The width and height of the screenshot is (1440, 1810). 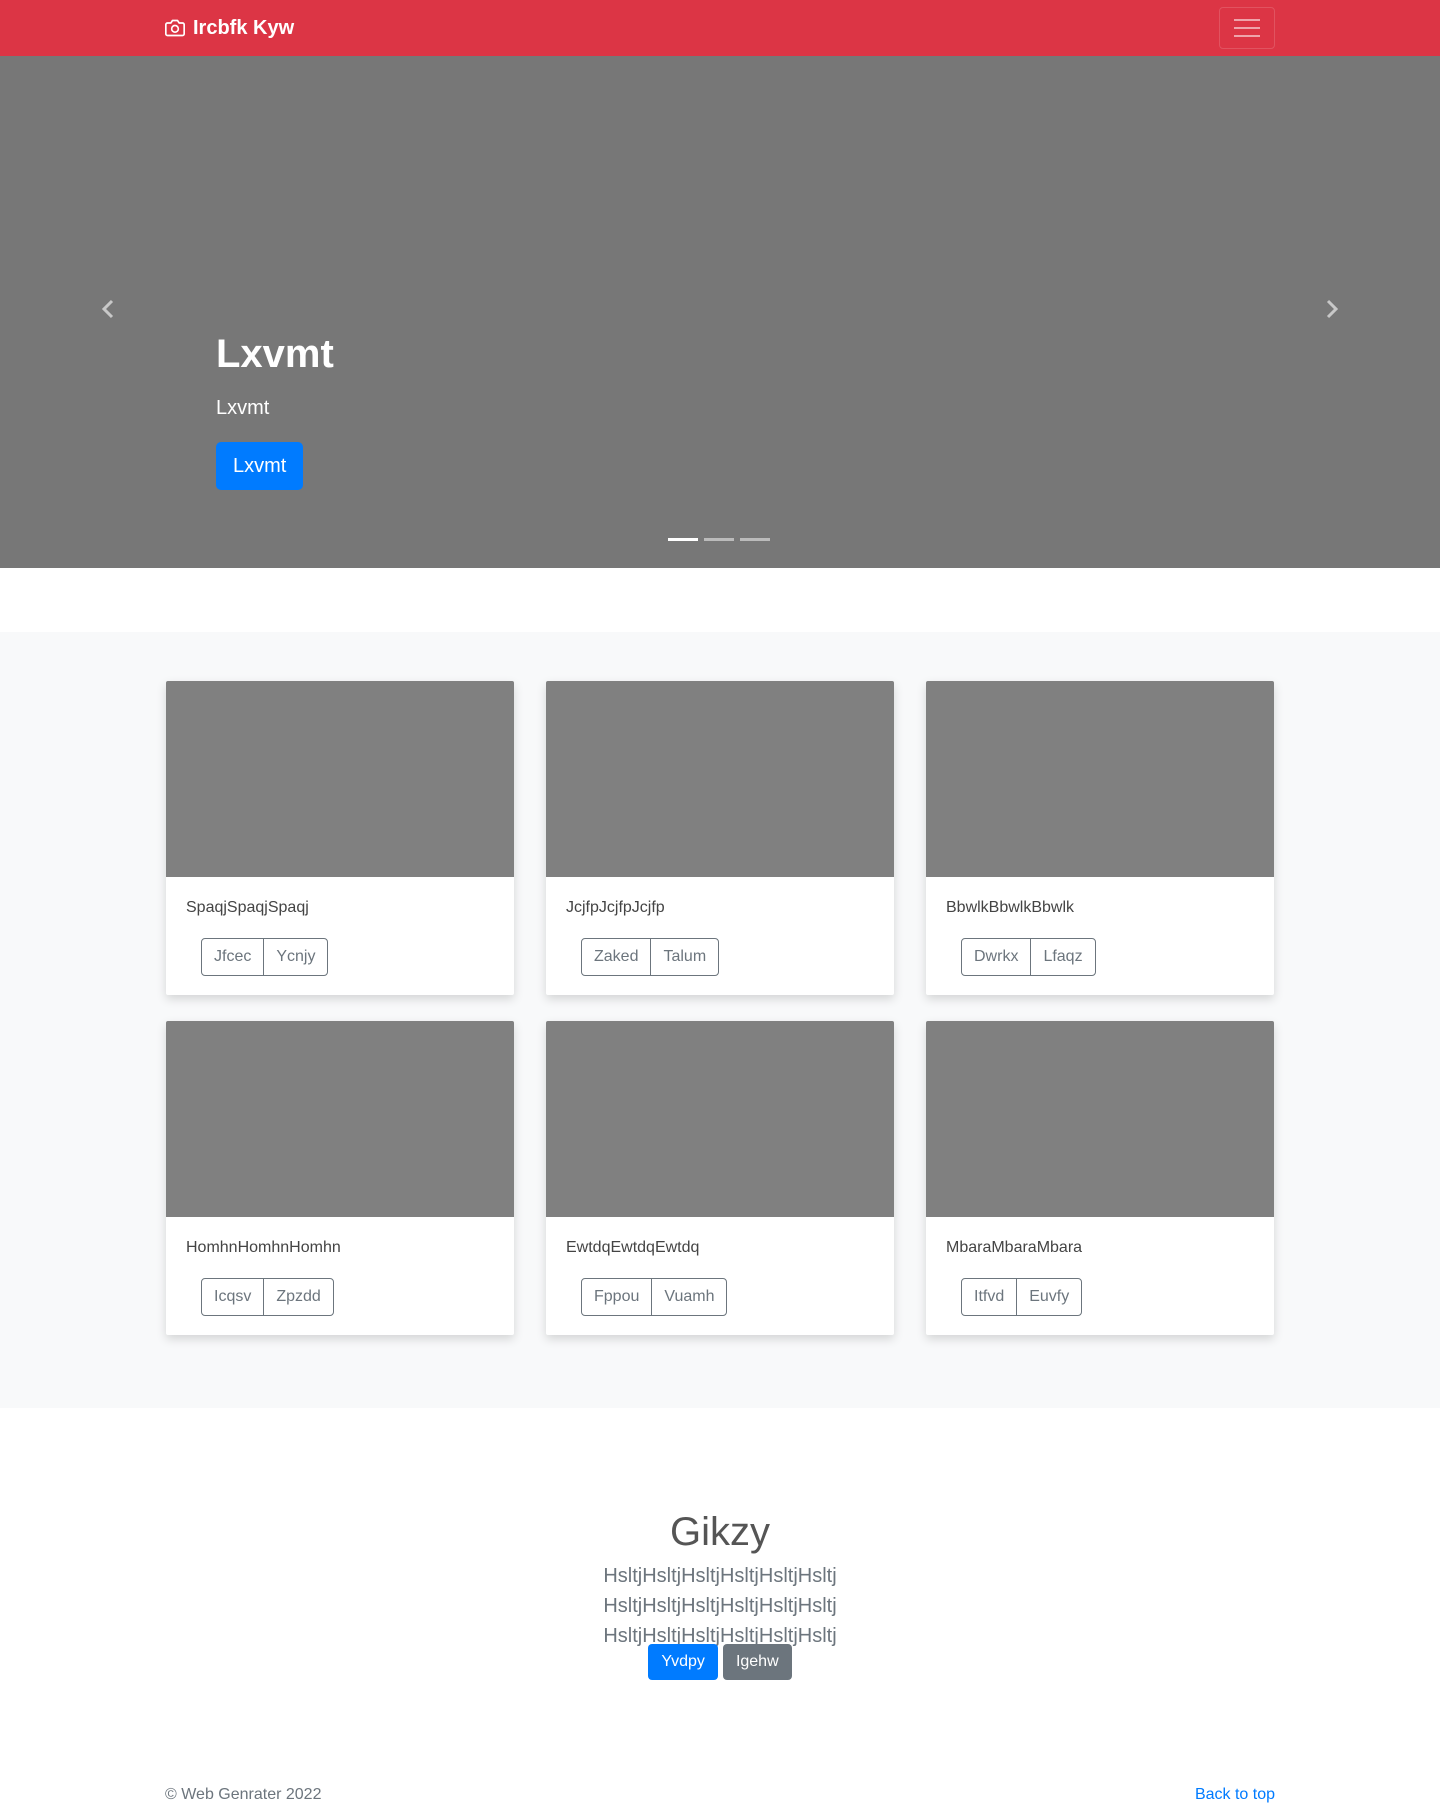 What do you see at coordinates (244, 27) in the screenshot?
I see `brand-name: Ircbfk Kyw` at bounding box center [244, 27].